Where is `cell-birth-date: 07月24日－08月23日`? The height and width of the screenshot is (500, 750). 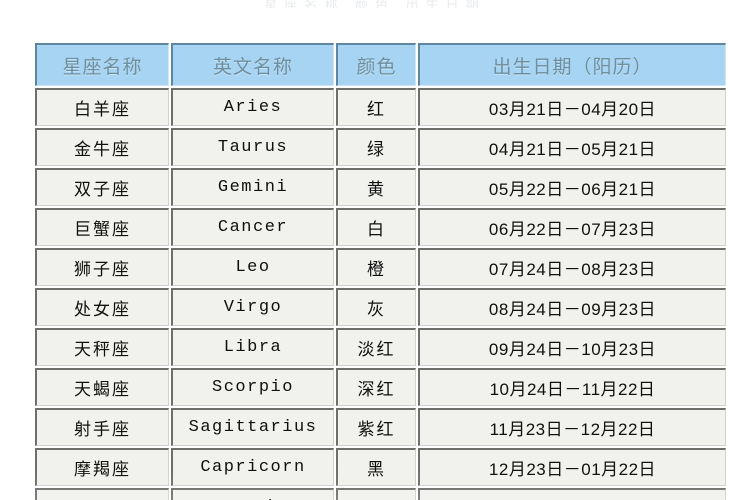 cell-birth-date: 07月24日－08月23日 is located at coordinates (572, 267).